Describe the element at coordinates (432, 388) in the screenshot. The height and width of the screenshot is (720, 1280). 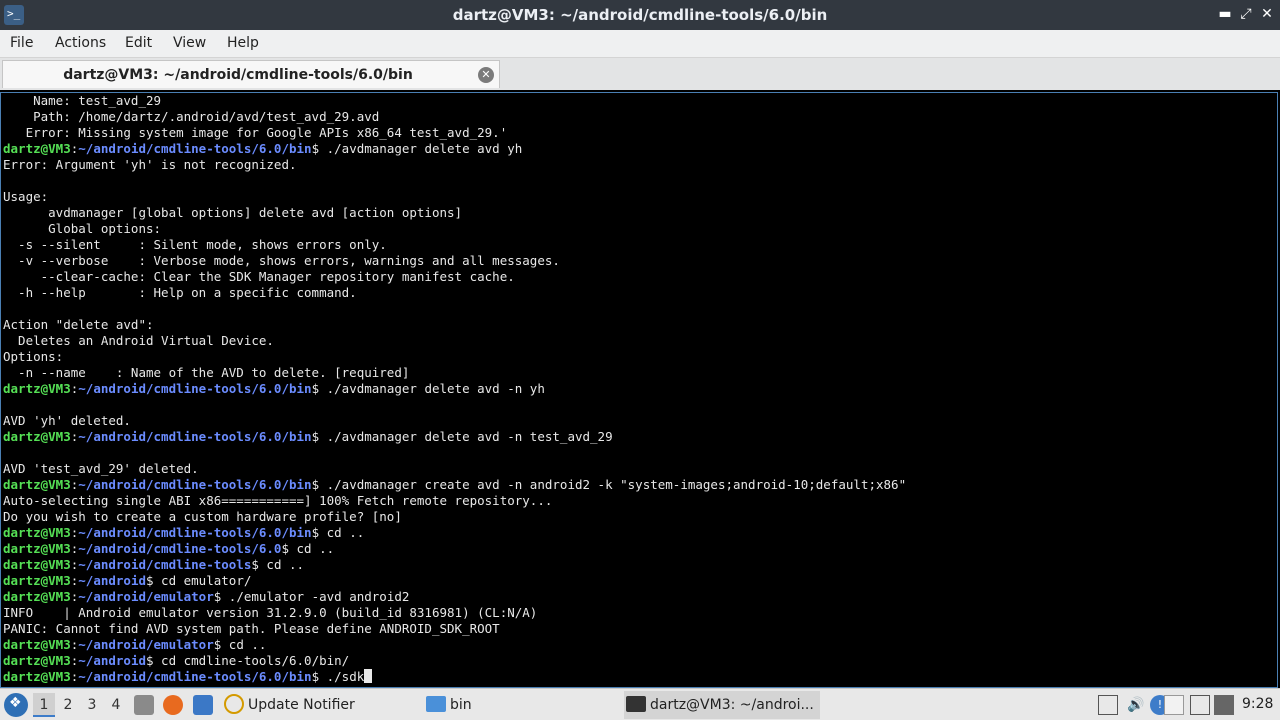
I see `command-text: ./avdmanager delete avd -n yh` at that location.